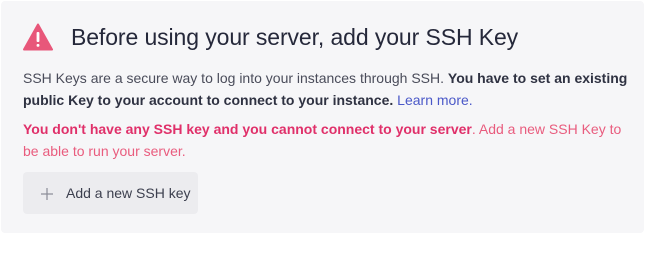 Image resolution: width=650 pixels, height=280 pixels. Describe the element at coordinates (128, 193) in the screenshot. I see `add-ssh-key-label: Add a new SSH key` at that location.